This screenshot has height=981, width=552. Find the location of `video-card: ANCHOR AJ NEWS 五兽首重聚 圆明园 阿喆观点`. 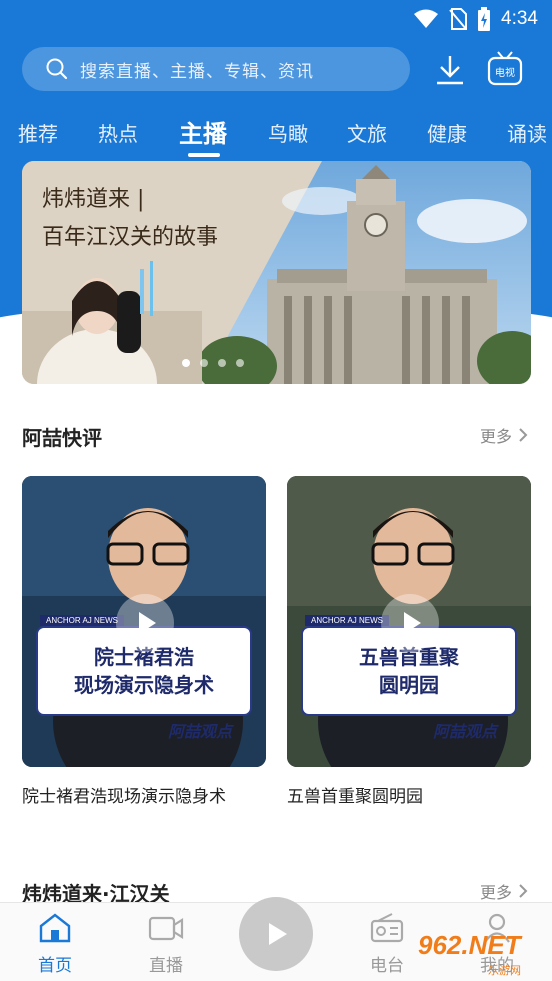

video-card: ANCHOR AJ NEWS 五兽首重聚 圆明园 阿喆观点 is located at coordinates (409, 621).